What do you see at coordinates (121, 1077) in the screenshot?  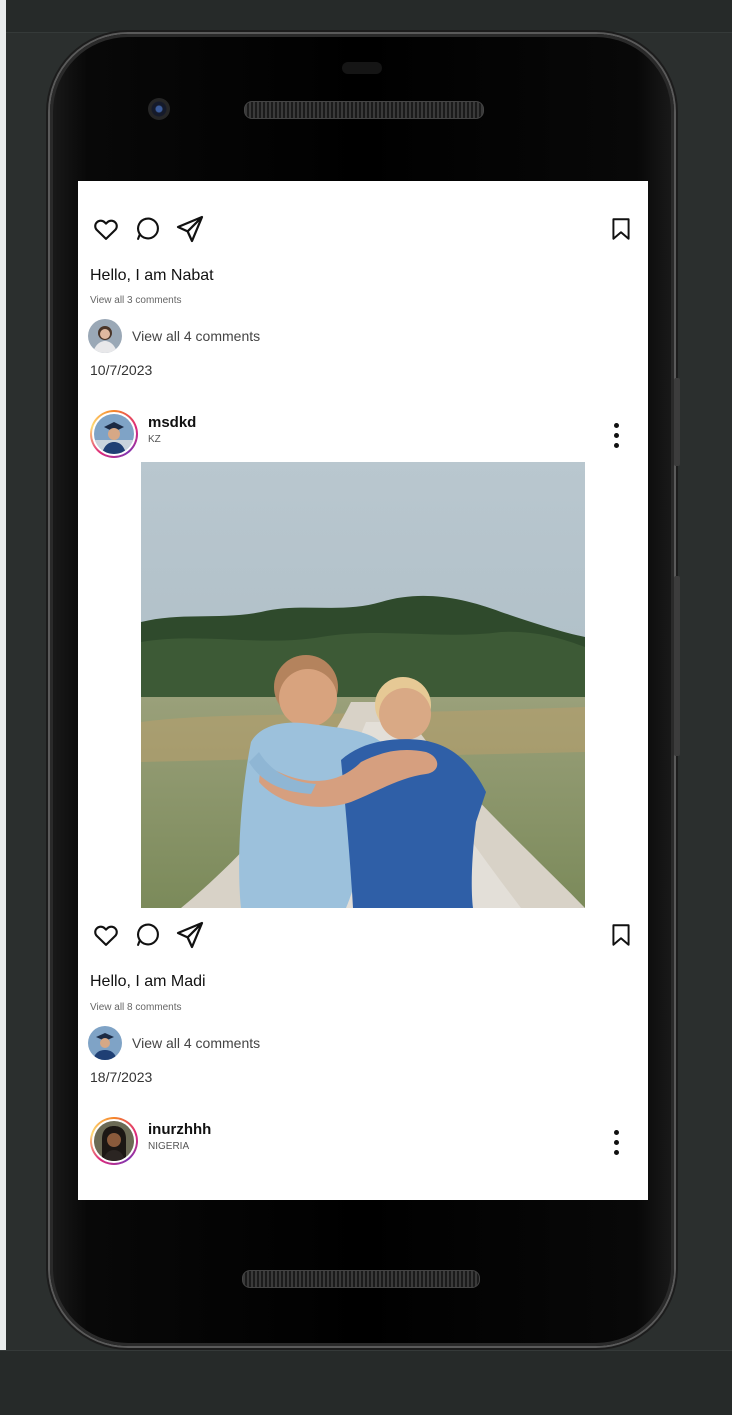 I see `post-date: 18/7/2023` at bounding box center [121, 1077].